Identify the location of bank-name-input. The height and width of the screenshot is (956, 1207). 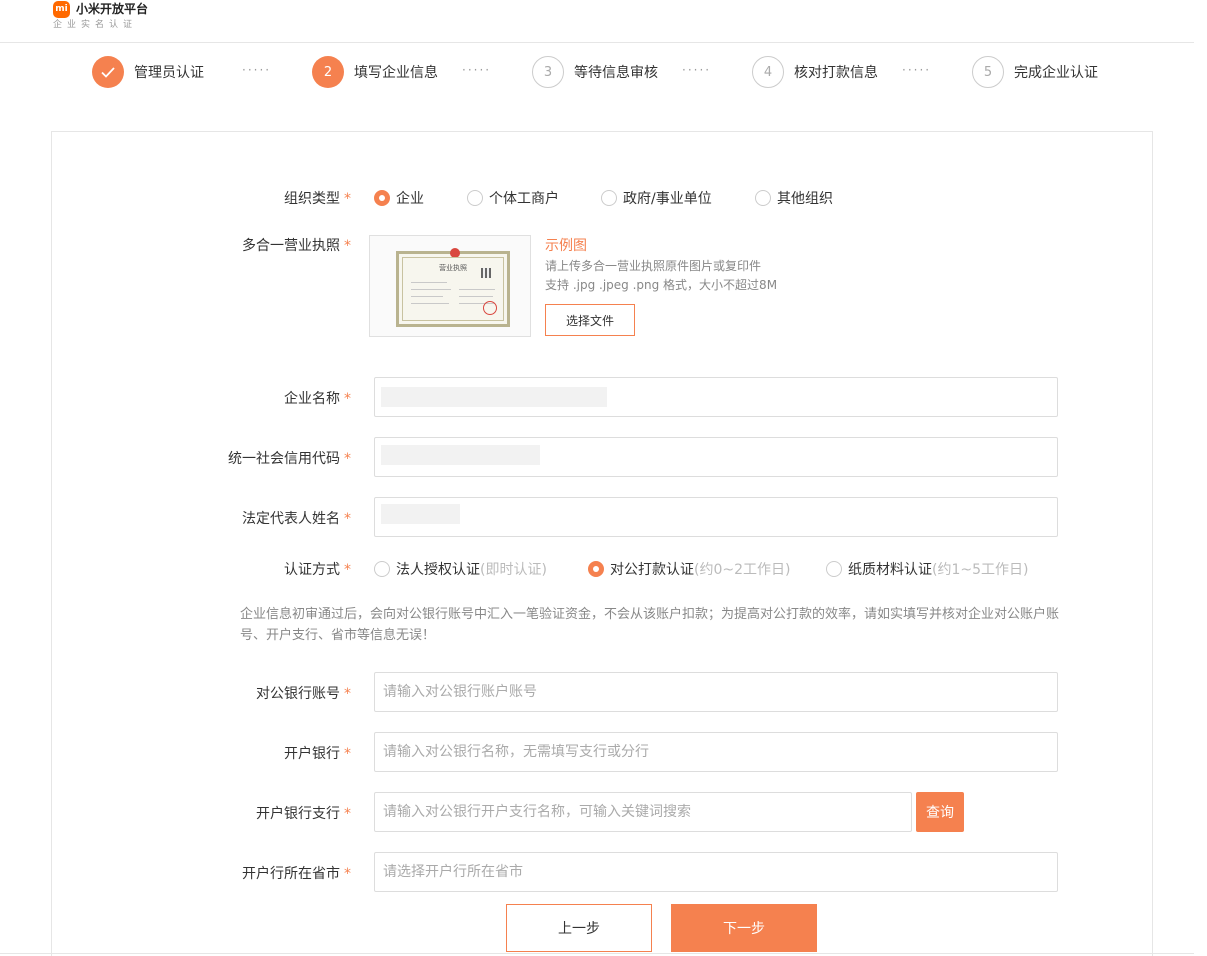
(716, 752).